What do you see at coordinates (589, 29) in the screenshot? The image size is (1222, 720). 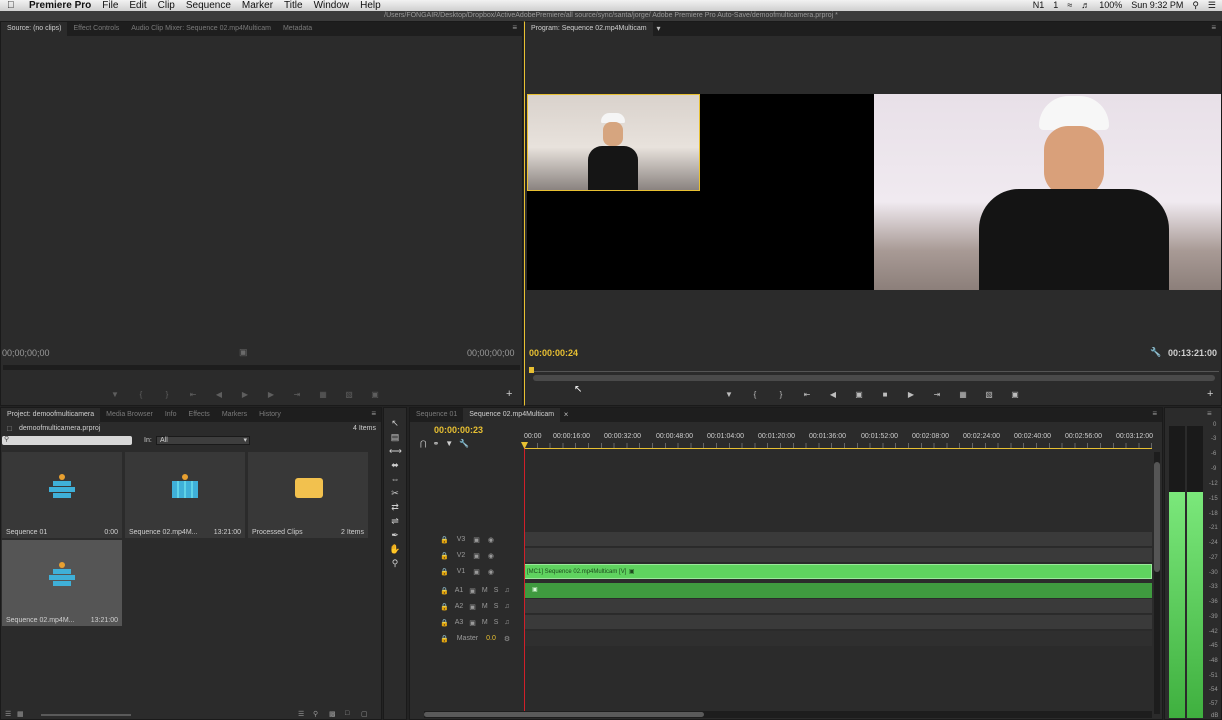 I see `tab-program: Program: Sequence 02.mp4Multicam` at bounding box center [589, 29].